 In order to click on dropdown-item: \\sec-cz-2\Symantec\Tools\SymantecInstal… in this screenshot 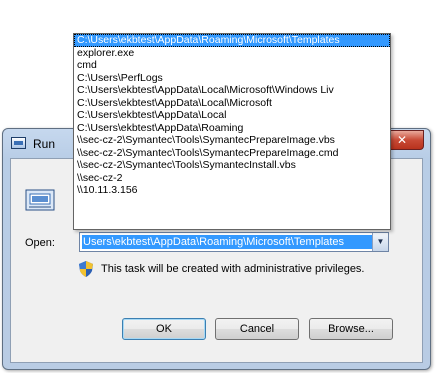, I will do `click(232, 165)`.